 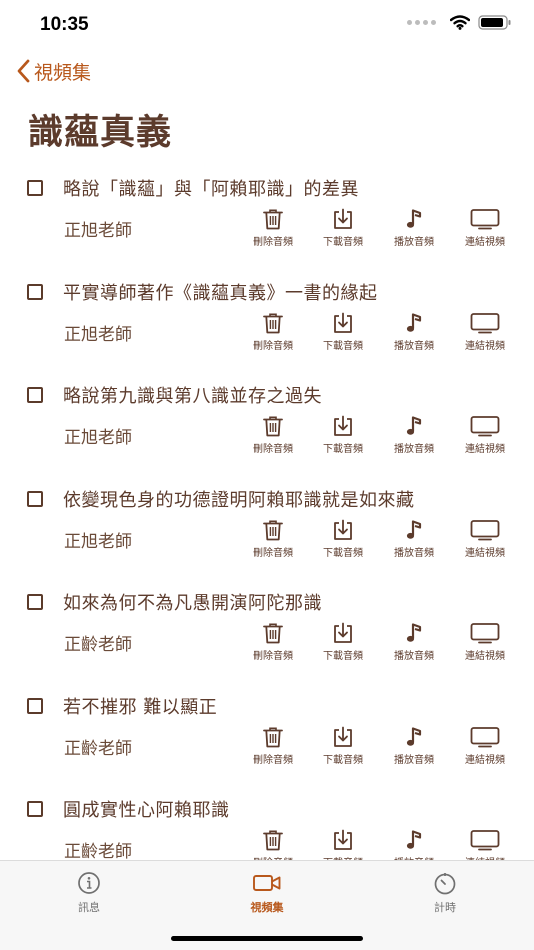 What do you see at coordinates (267, 25) in the screenshot?
I see `status-bar: 10:35` at bounding box center [267, 25].